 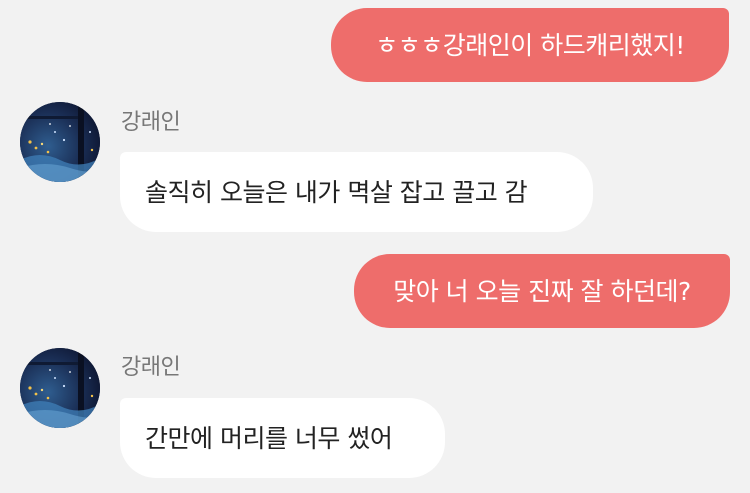 I want to click on message-text: 솔직히 오늘은 내가 멱살 잡고 끌고 감, so click(x=336, y=192).